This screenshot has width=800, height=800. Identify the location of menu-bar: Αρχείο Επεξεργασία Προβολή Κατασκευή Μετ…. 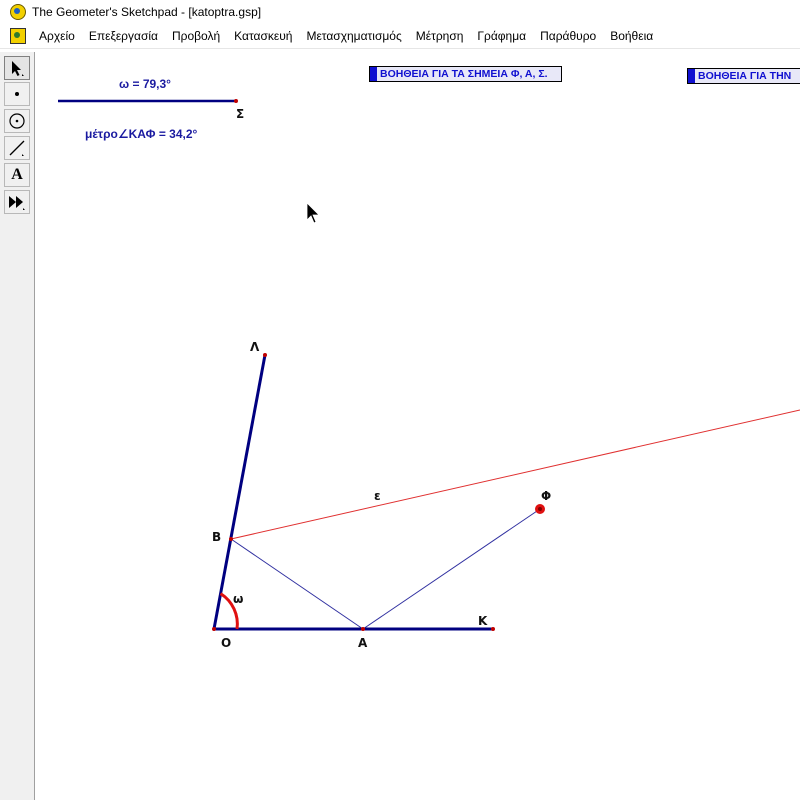
(400, 36).